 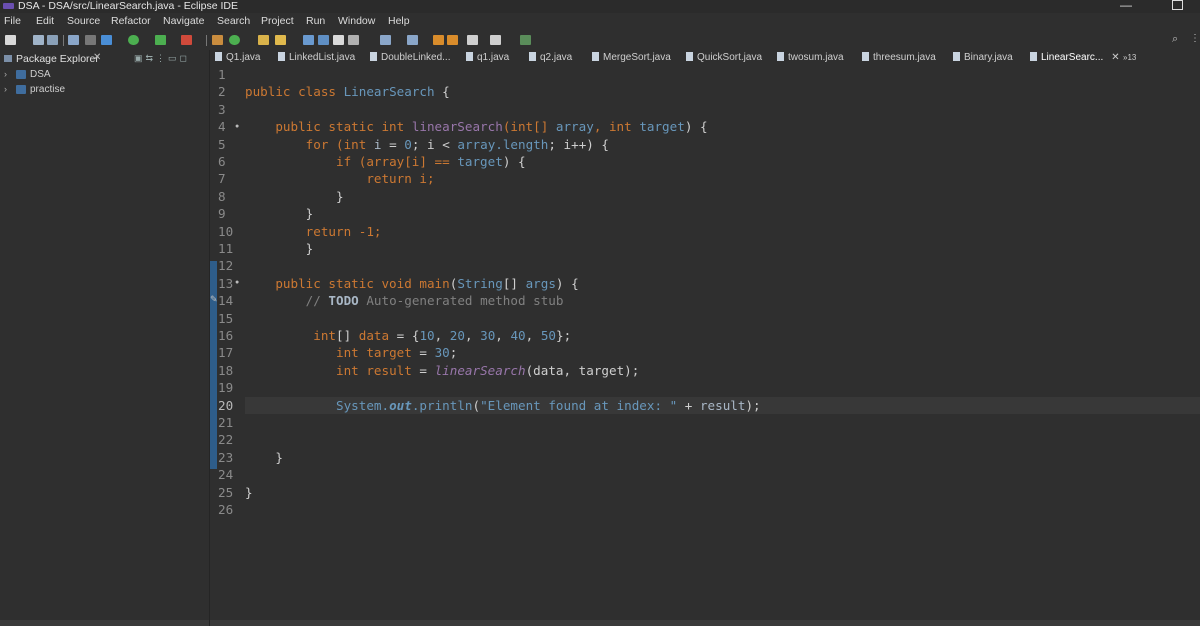 What do you see at coordinates (222, 109) in the screenshot?
I see `line-number: 3` at bounding box center [222, 109].